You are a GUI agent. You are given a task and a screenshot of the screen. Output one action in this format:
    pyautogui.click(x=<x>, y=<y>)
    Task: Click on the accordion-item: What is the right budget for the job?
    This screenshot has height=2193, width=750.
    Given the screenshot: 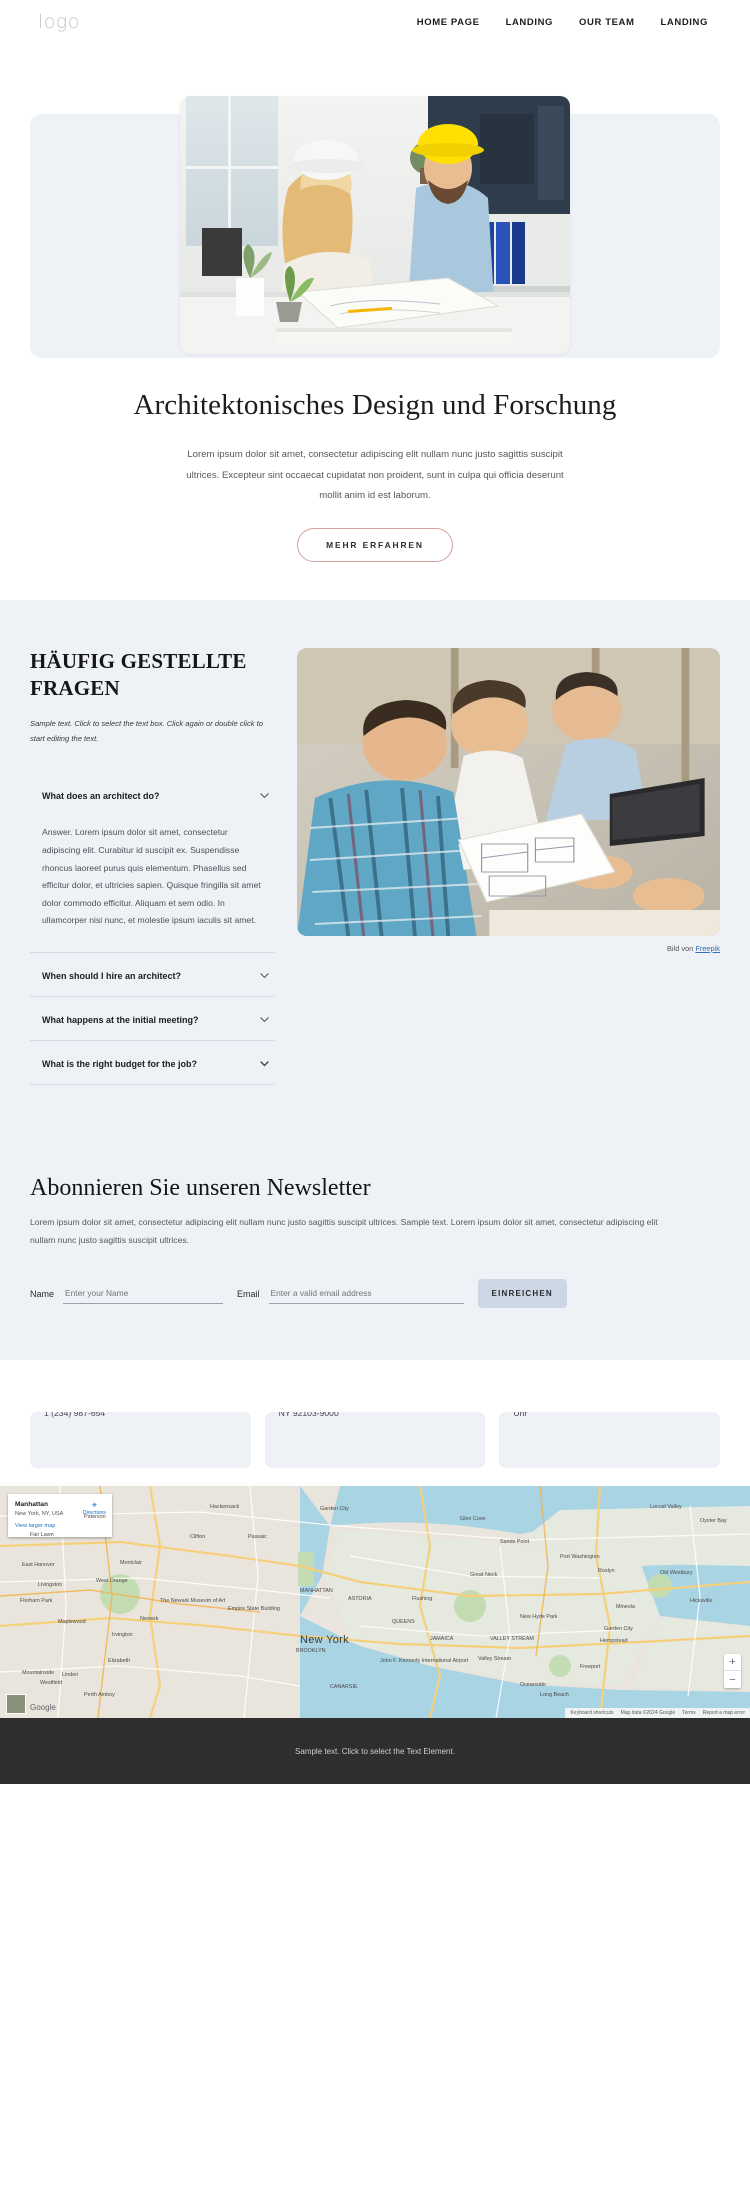 What is the action you would take?
    pyautogui.click(x=152, y=1063)
    